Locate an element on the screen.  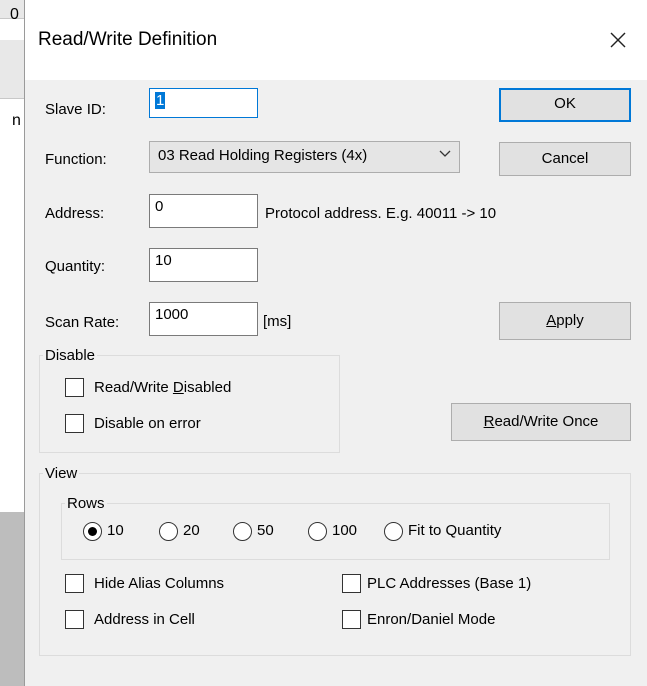
read-write-once-label: ead/Write Once is located at coordinates (546, 421).